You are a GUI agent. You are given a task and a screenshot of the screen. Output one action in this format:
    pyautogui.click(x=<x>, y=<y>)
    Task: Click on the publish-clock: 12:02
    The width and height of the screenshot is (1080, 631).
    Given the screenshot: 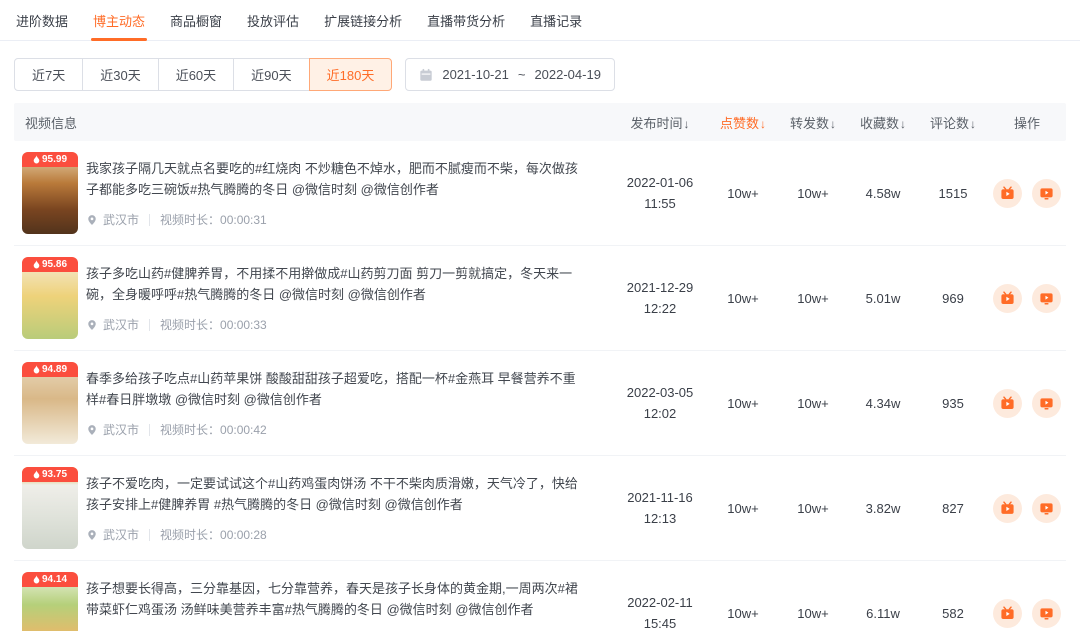 What is the action you would take?
    pyautogui.click(x=660, y=413)
    